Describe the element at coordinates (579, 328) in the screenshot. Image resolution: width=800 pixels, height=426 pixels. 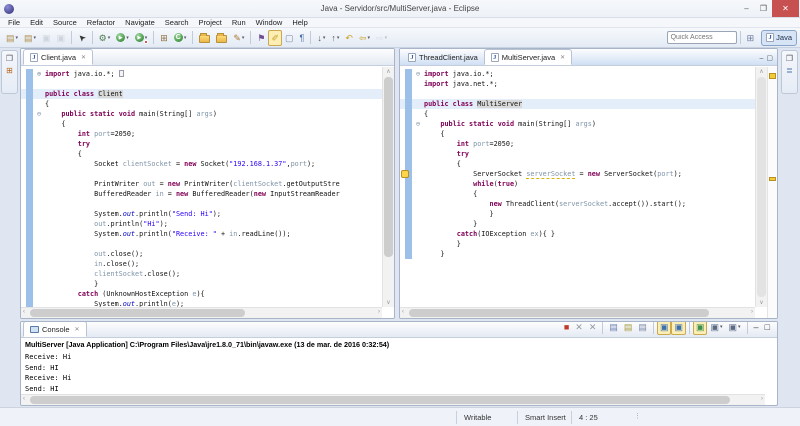
I see `remove-launch-button: ✕` at that location.